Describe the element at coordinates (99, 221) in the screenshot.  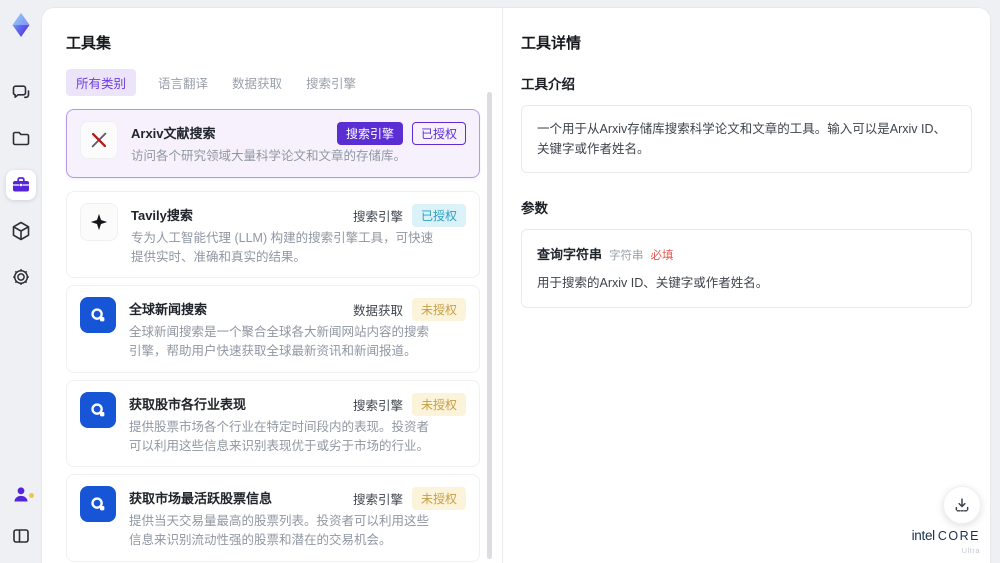
I see `tavily-icon` at that location.